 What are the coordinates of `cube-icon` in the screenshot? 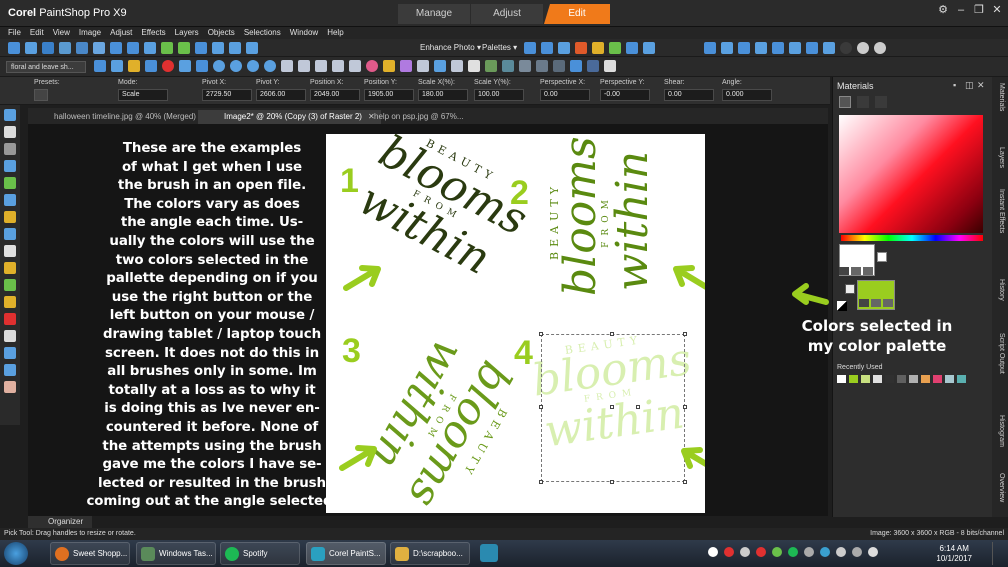 It's located at (406, 66).